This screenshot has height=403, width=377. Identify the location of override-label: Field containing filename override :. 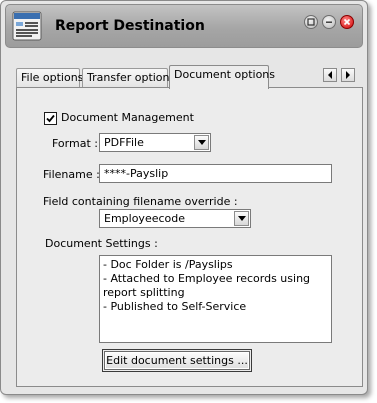
(140, 201).